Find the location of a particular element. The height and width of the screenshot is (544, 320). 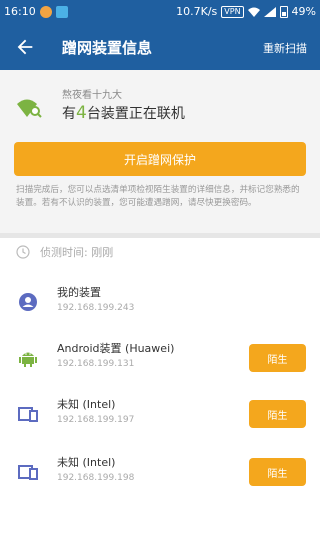

page-title: 蹭网装置信息 is located at coordinates (107, 48).